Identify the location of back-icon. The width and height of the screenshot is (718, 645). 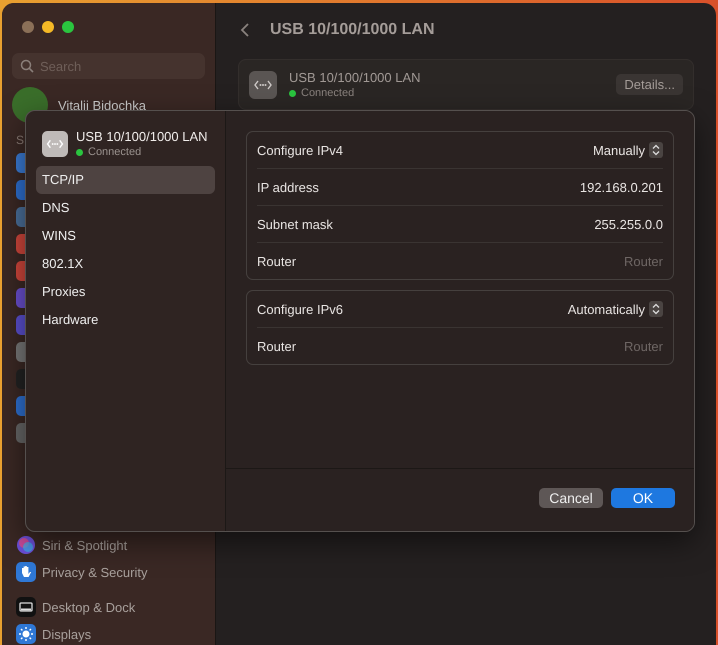
(245, 30).